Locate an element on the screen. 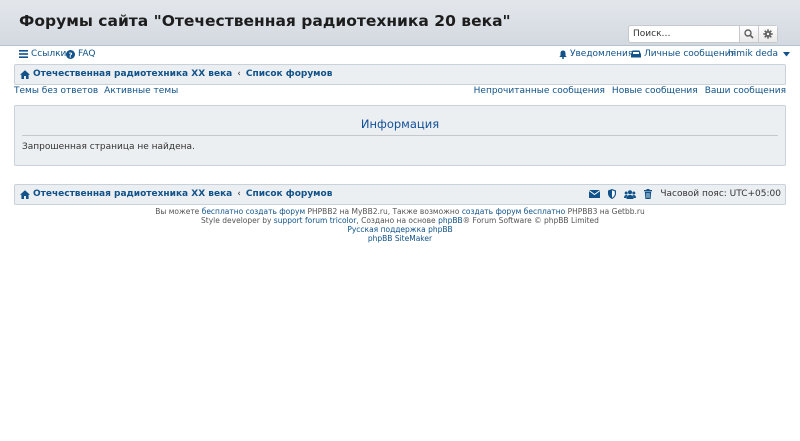  info-title: Информация is located at coordinates (400, 124).